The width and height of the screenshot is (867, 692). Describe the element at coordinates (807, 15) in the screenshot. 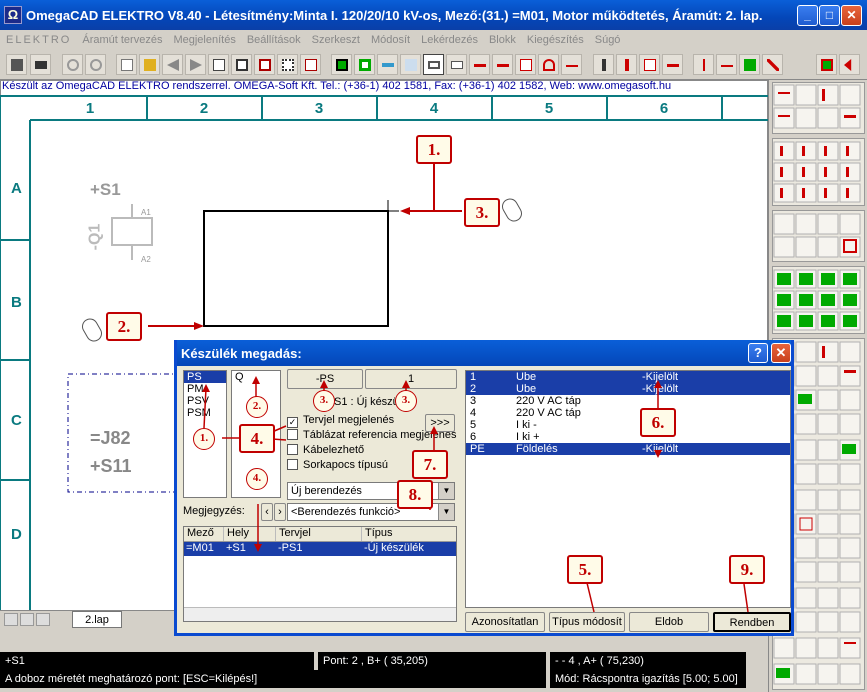

I see `minimize-button: _` at that location.